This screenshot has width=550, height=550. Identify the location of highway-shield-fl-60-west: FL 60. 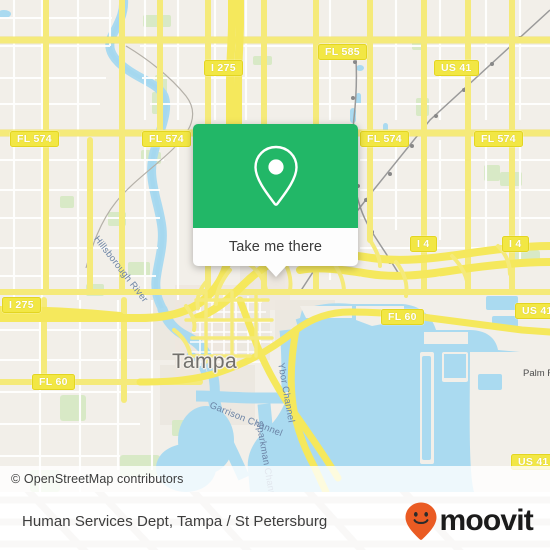
(53, 382).